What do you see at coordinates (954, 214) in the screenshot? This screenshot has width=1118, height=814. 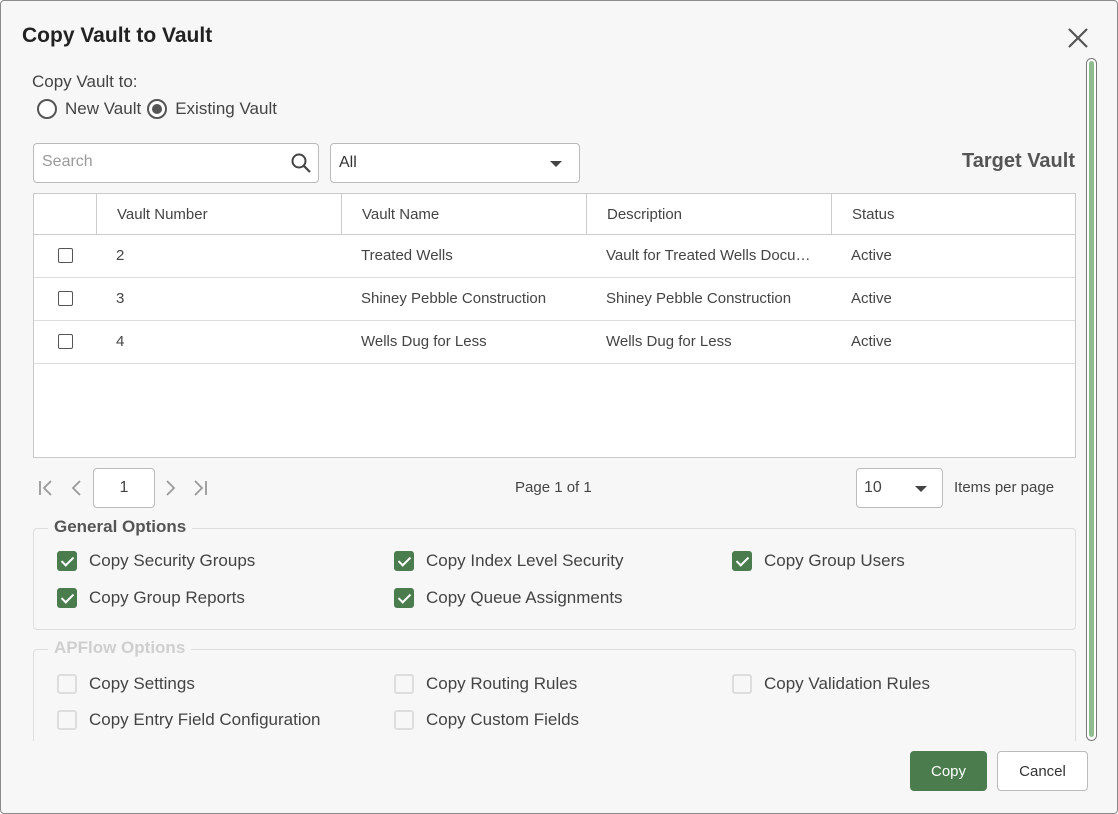 I see `column-header-status: Status` at bounding box center [954, 214].